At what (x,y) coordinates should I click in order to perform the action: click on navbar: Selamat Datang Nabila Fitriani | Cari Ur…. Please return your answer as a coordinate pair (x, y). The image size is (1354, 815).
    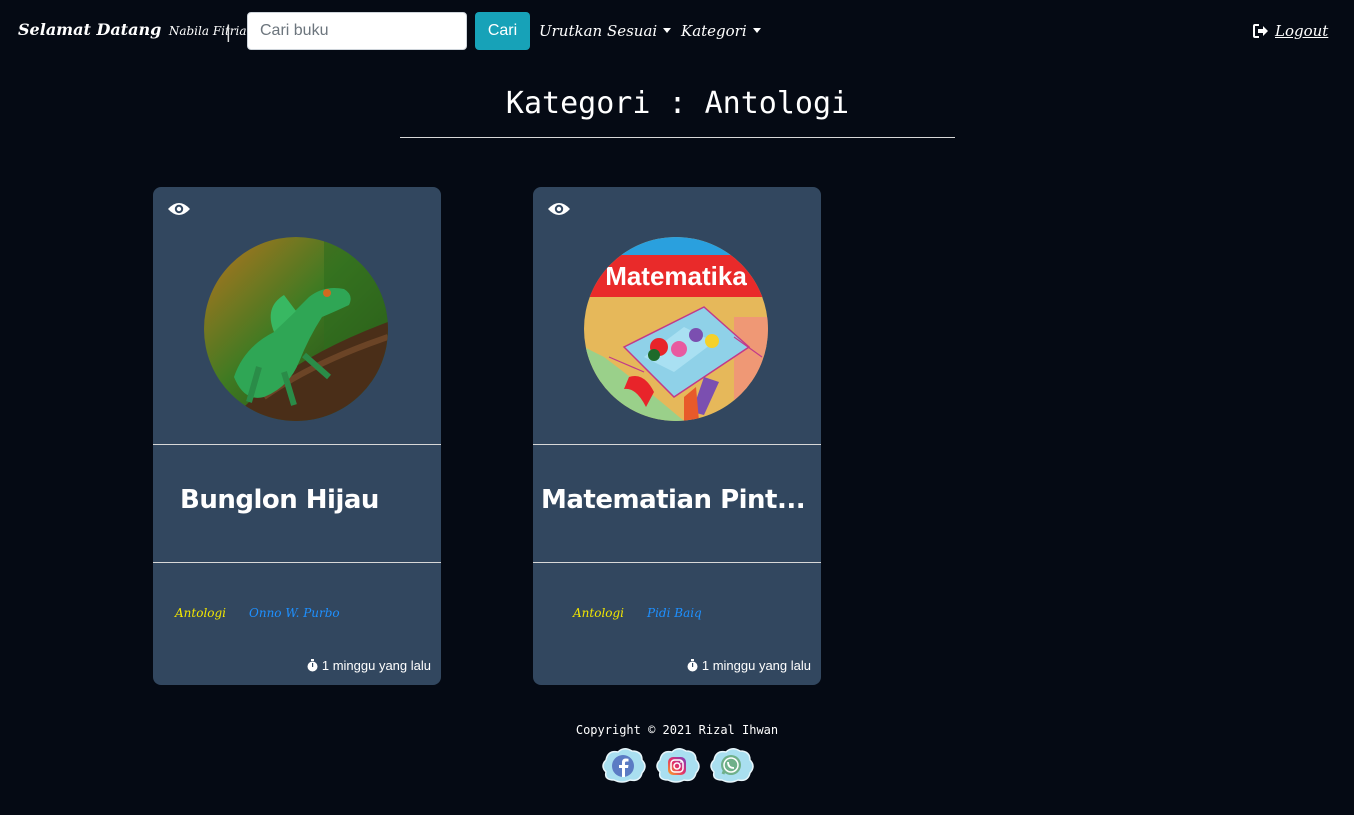
    Looking at the image, I should click on (677, 31).